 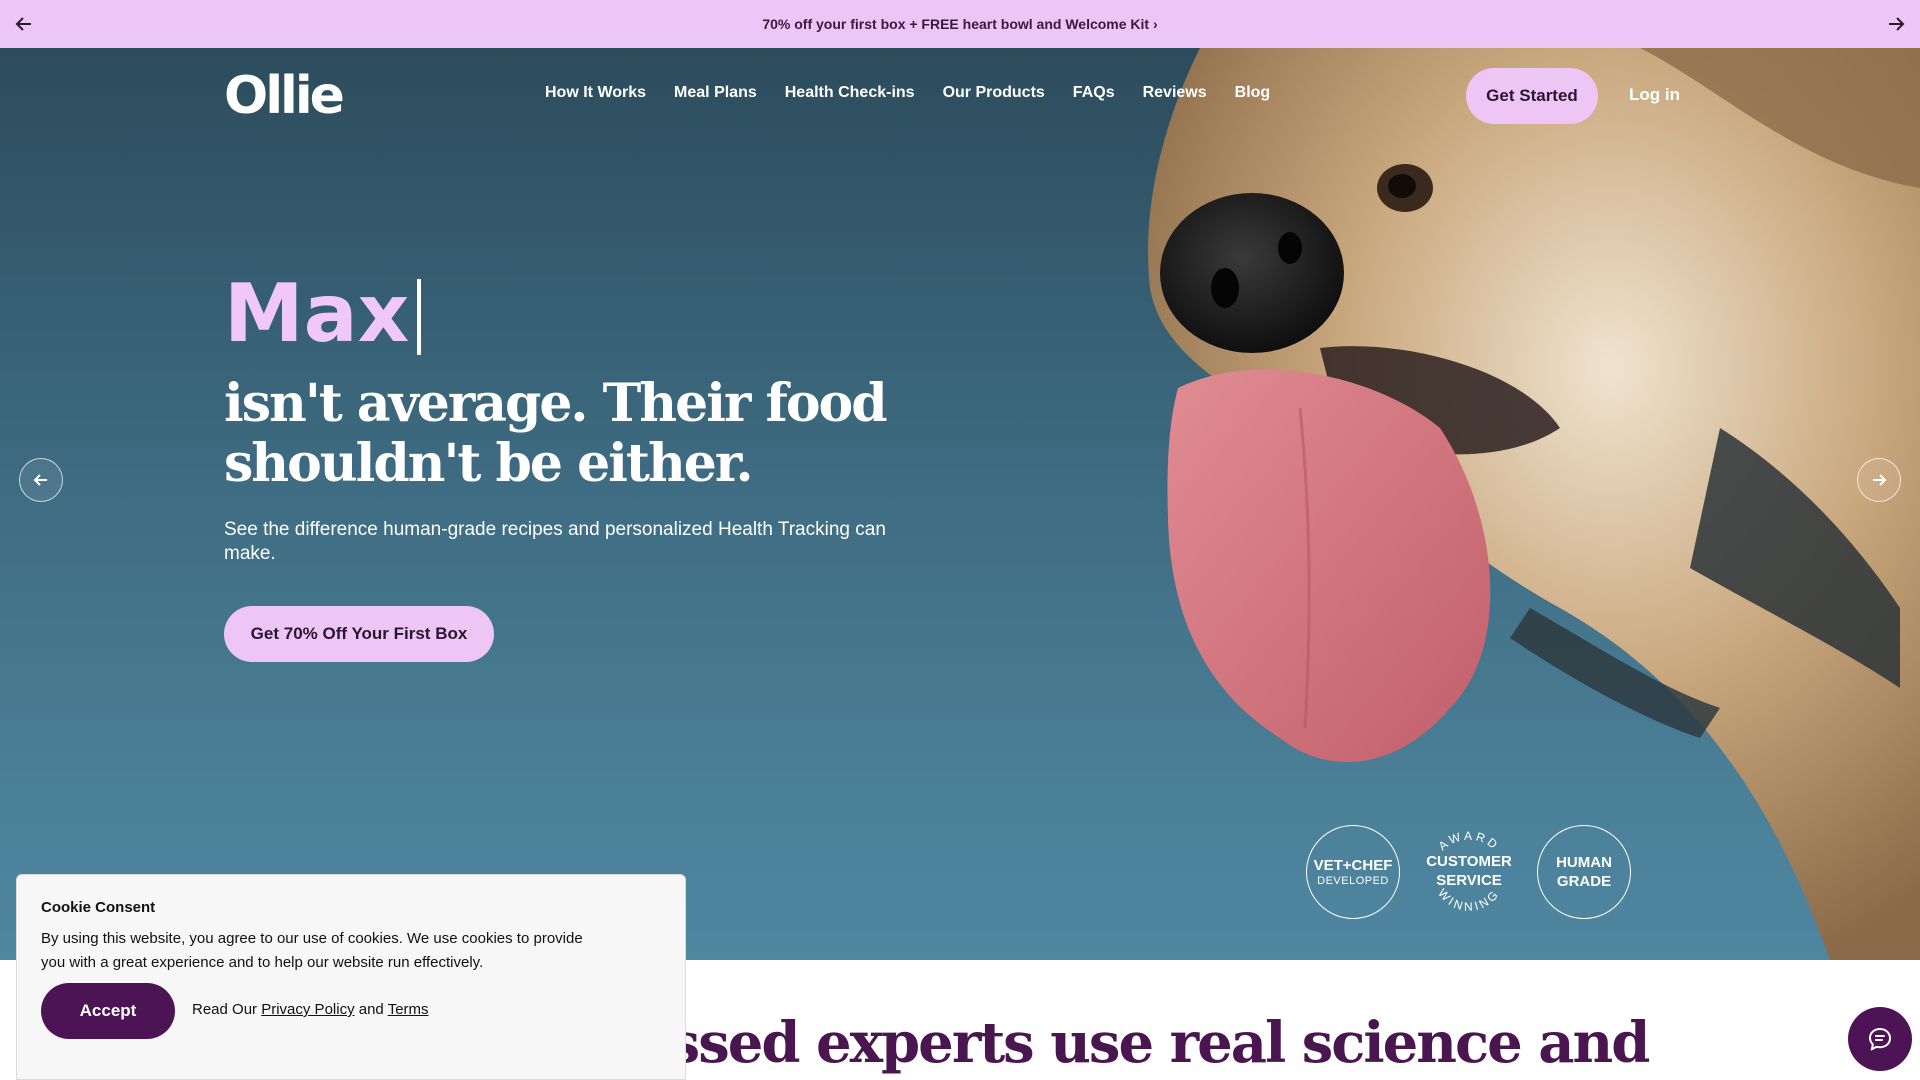 What do you see at coordinates (419, 317) in the screenshot?
I see `typing-cursor` at bounding box center [419, 317].